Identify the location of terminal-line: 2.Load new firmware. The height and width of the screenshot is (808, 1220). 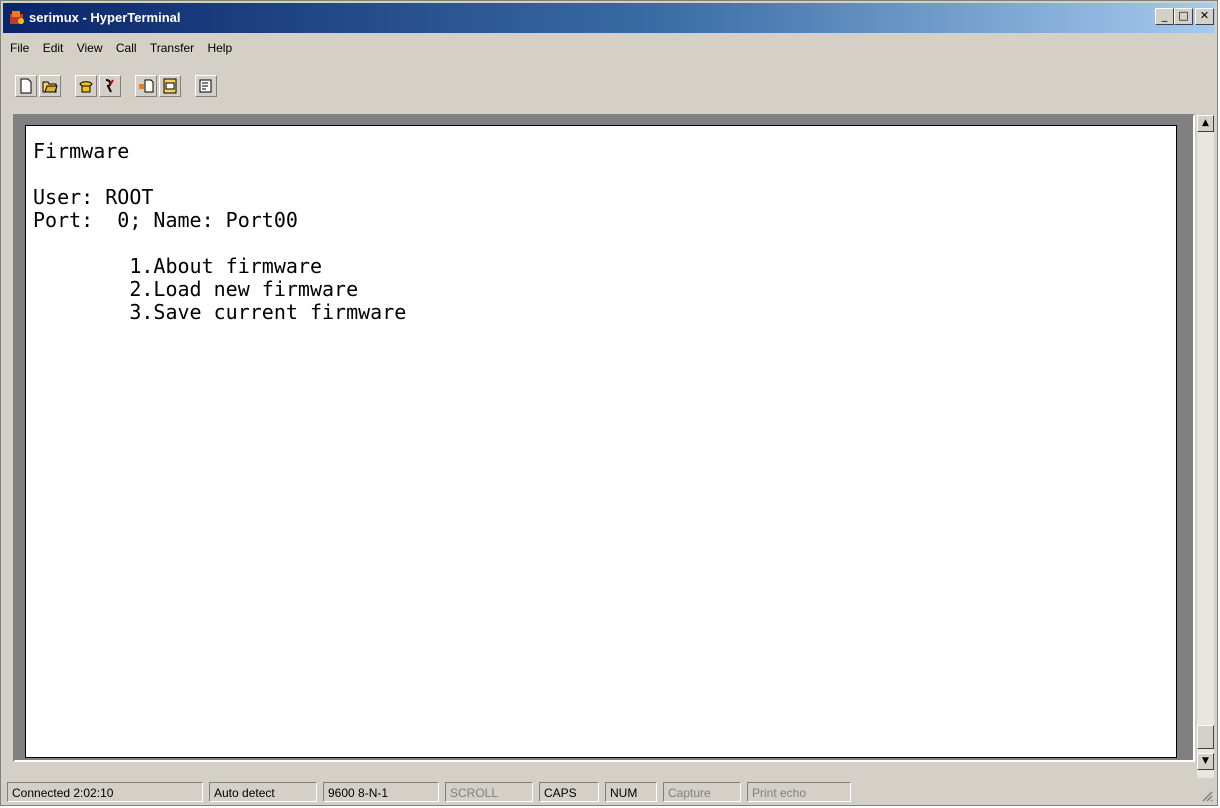
(196, 289).